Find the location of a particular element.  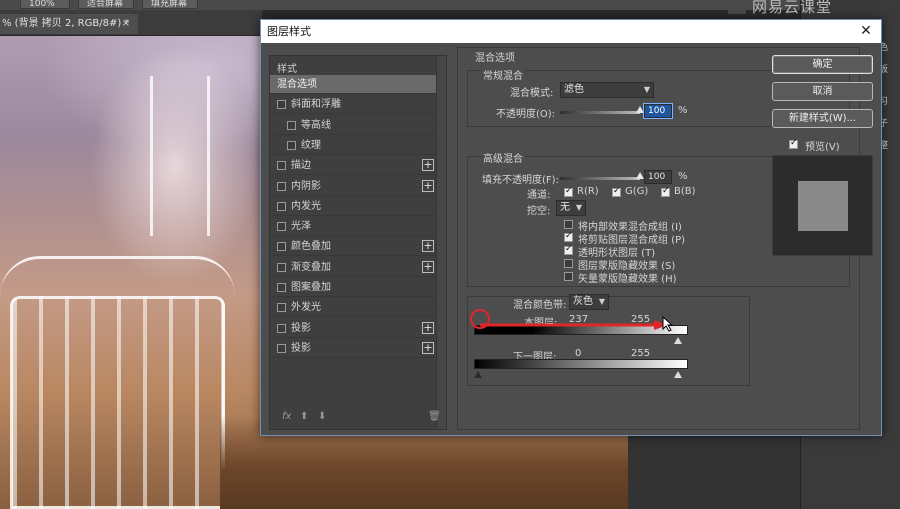

opacity-unit: % is located at coordinates (683, 110).